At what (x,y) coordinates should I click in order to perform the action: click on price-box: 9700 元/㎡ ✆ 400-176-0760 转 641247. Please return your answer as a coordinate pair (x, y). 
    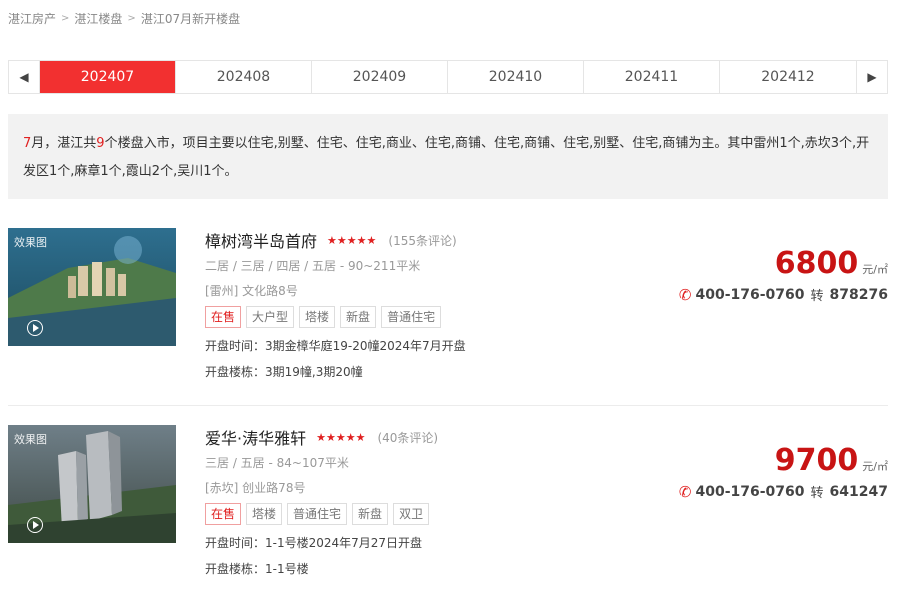
    Looking at the image, I should click on (768, 472).